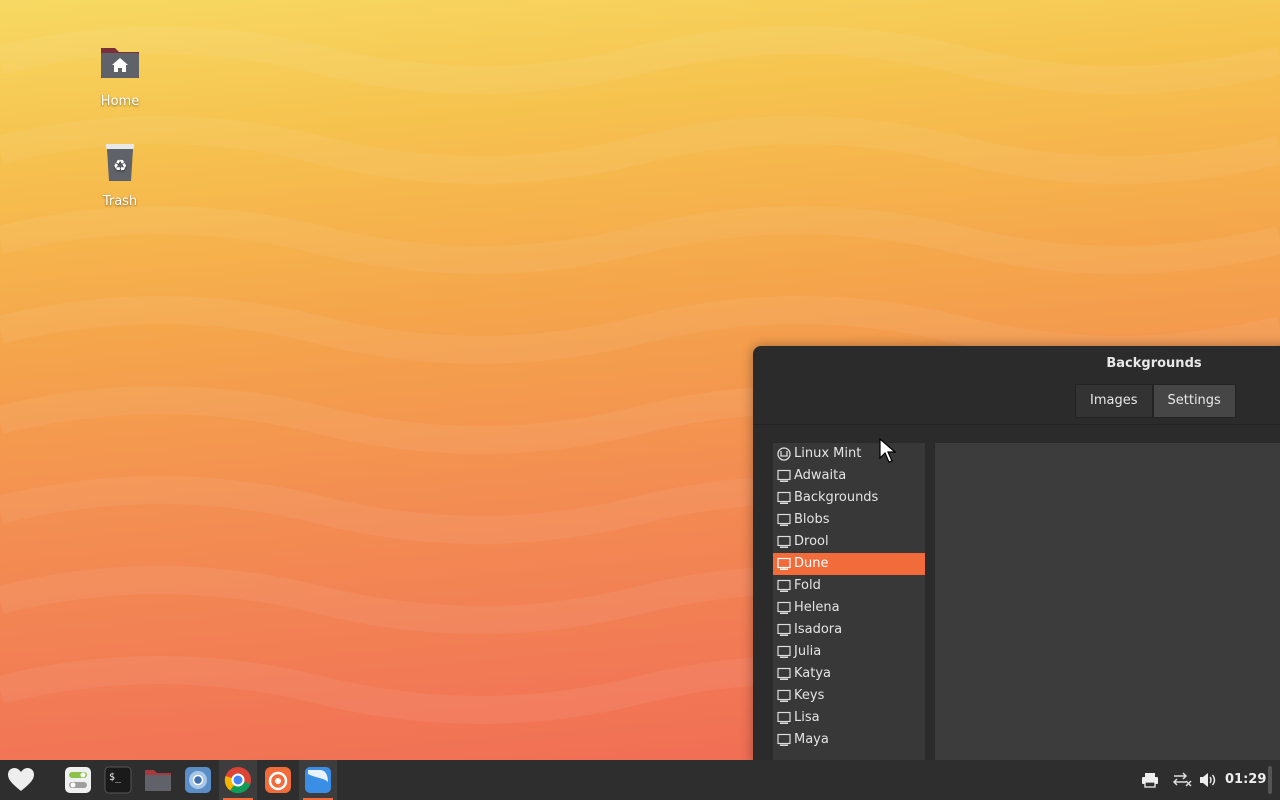 This screenshot has height=800, width=1280. Describe the element at coordinates (836, 497) in the screenshot. I see `list-item-label: Backgrounds` at that location.